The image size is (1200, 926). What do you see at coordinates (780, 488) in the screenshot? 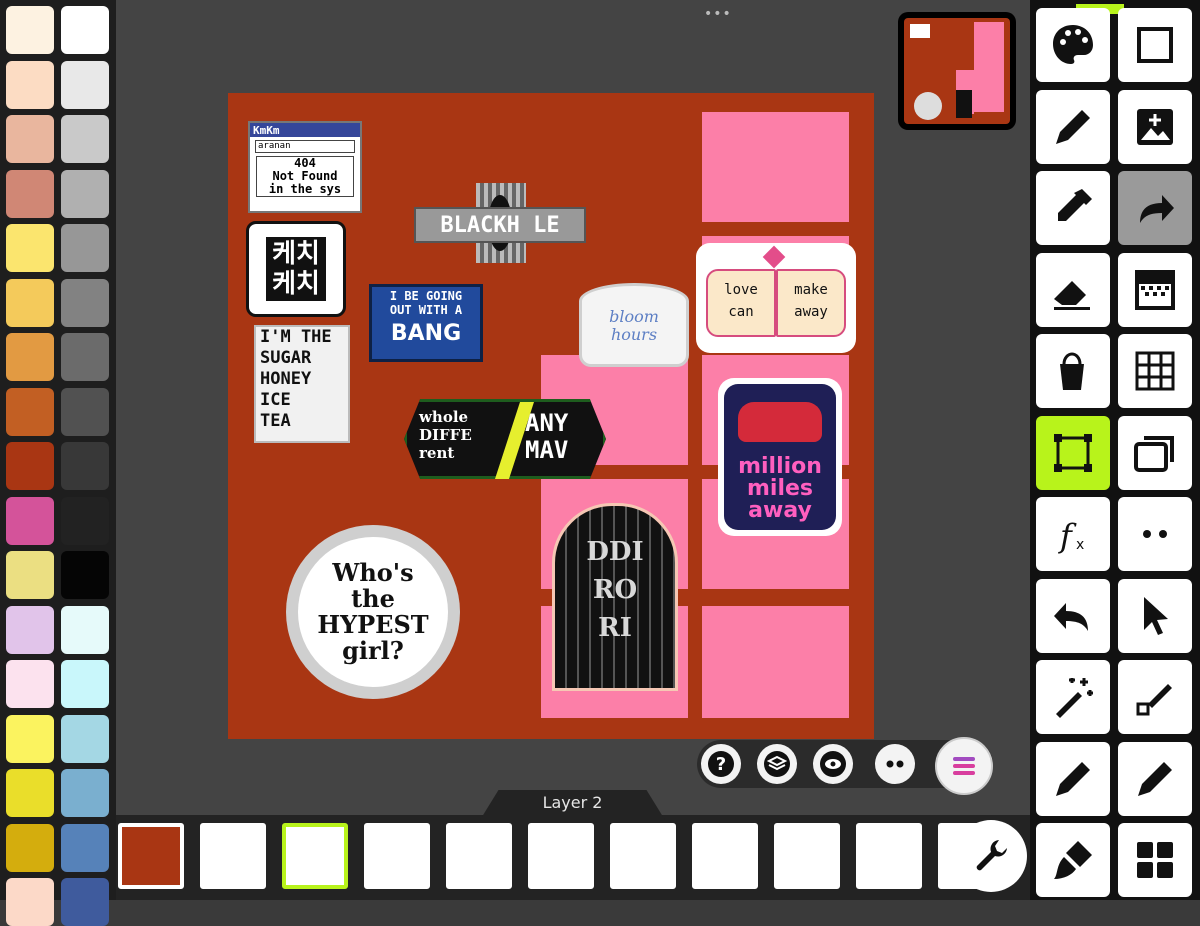
I see `million-text: million miles away` at bounding box center [780, 488].